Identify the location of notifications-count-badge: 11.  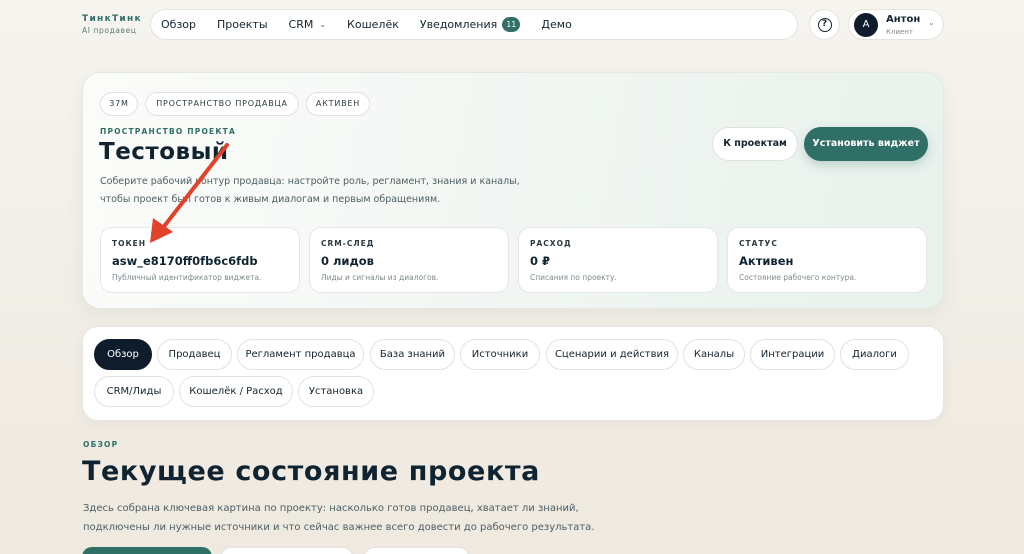
(511, 24).